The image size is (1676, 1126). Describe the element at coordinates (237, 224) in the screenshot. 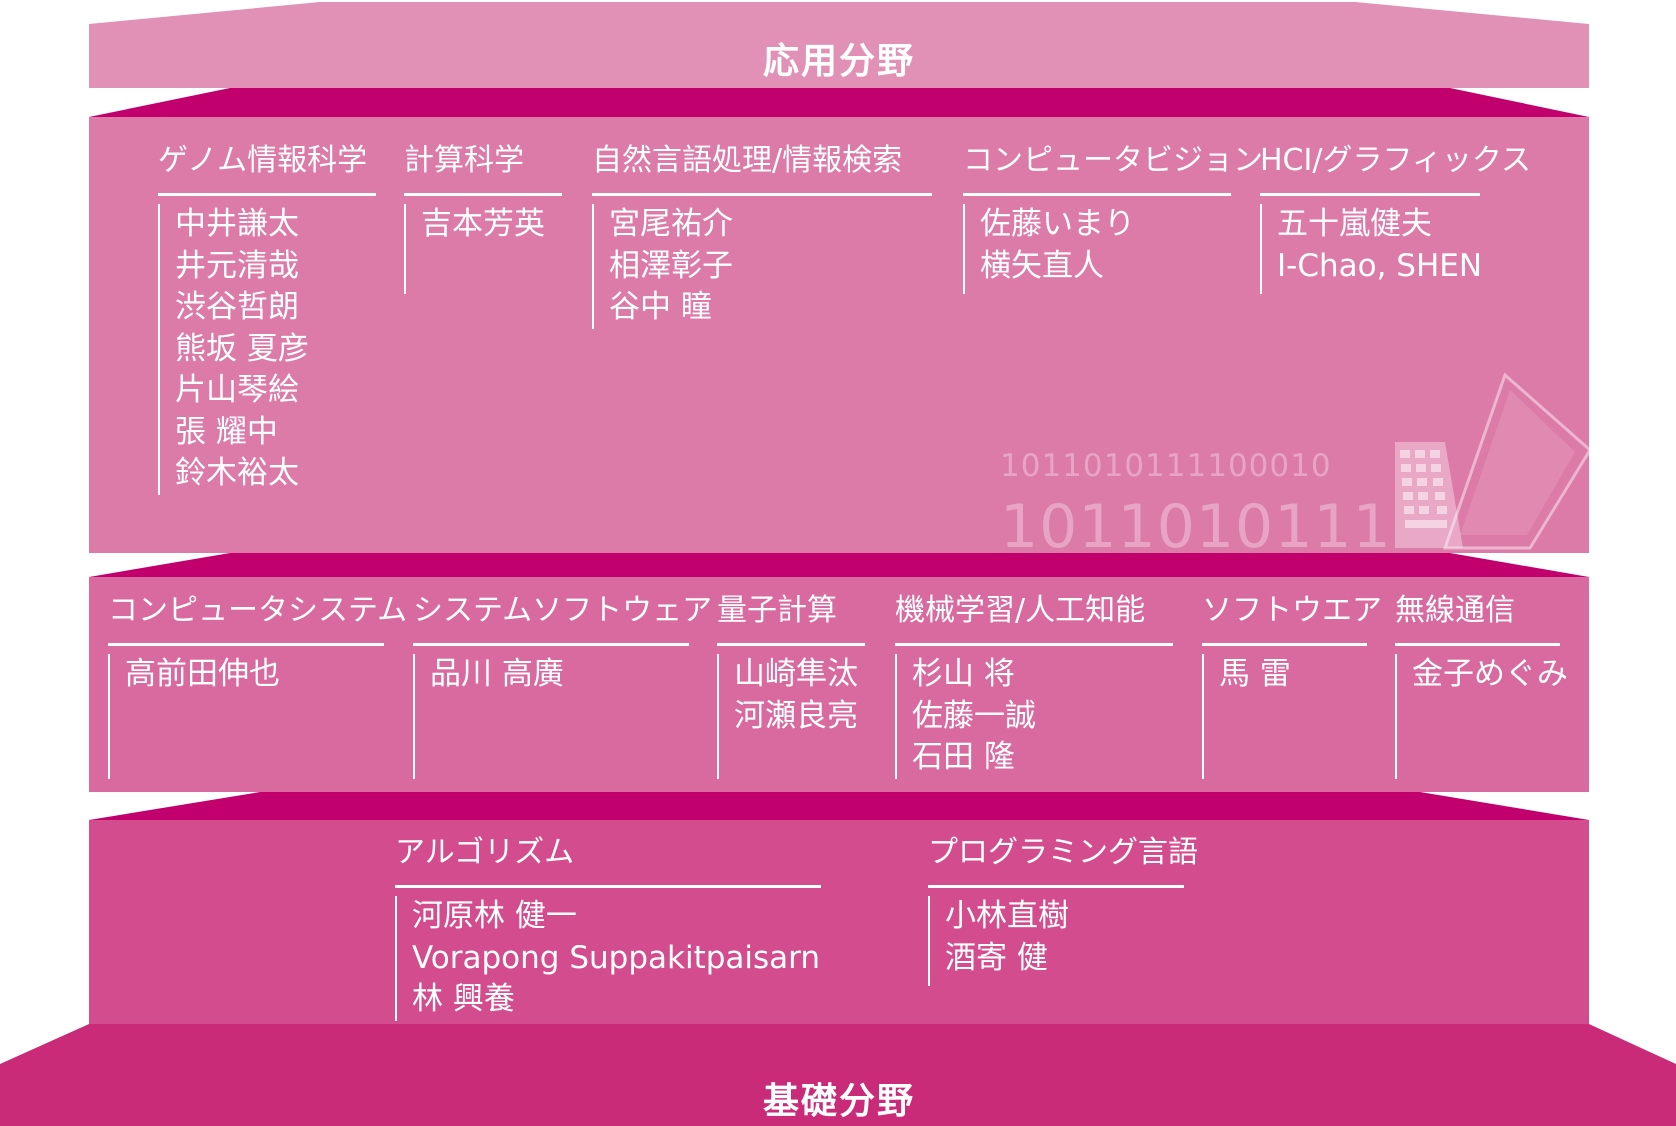

I see `member-name: 中井謙太` at that location.